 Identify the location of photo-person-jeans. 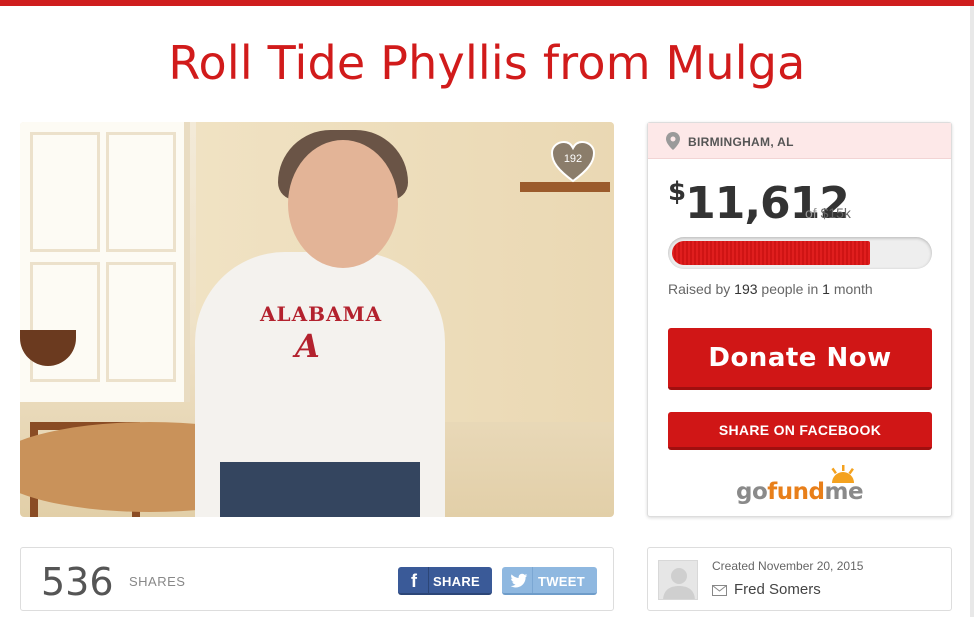
(320, 489).